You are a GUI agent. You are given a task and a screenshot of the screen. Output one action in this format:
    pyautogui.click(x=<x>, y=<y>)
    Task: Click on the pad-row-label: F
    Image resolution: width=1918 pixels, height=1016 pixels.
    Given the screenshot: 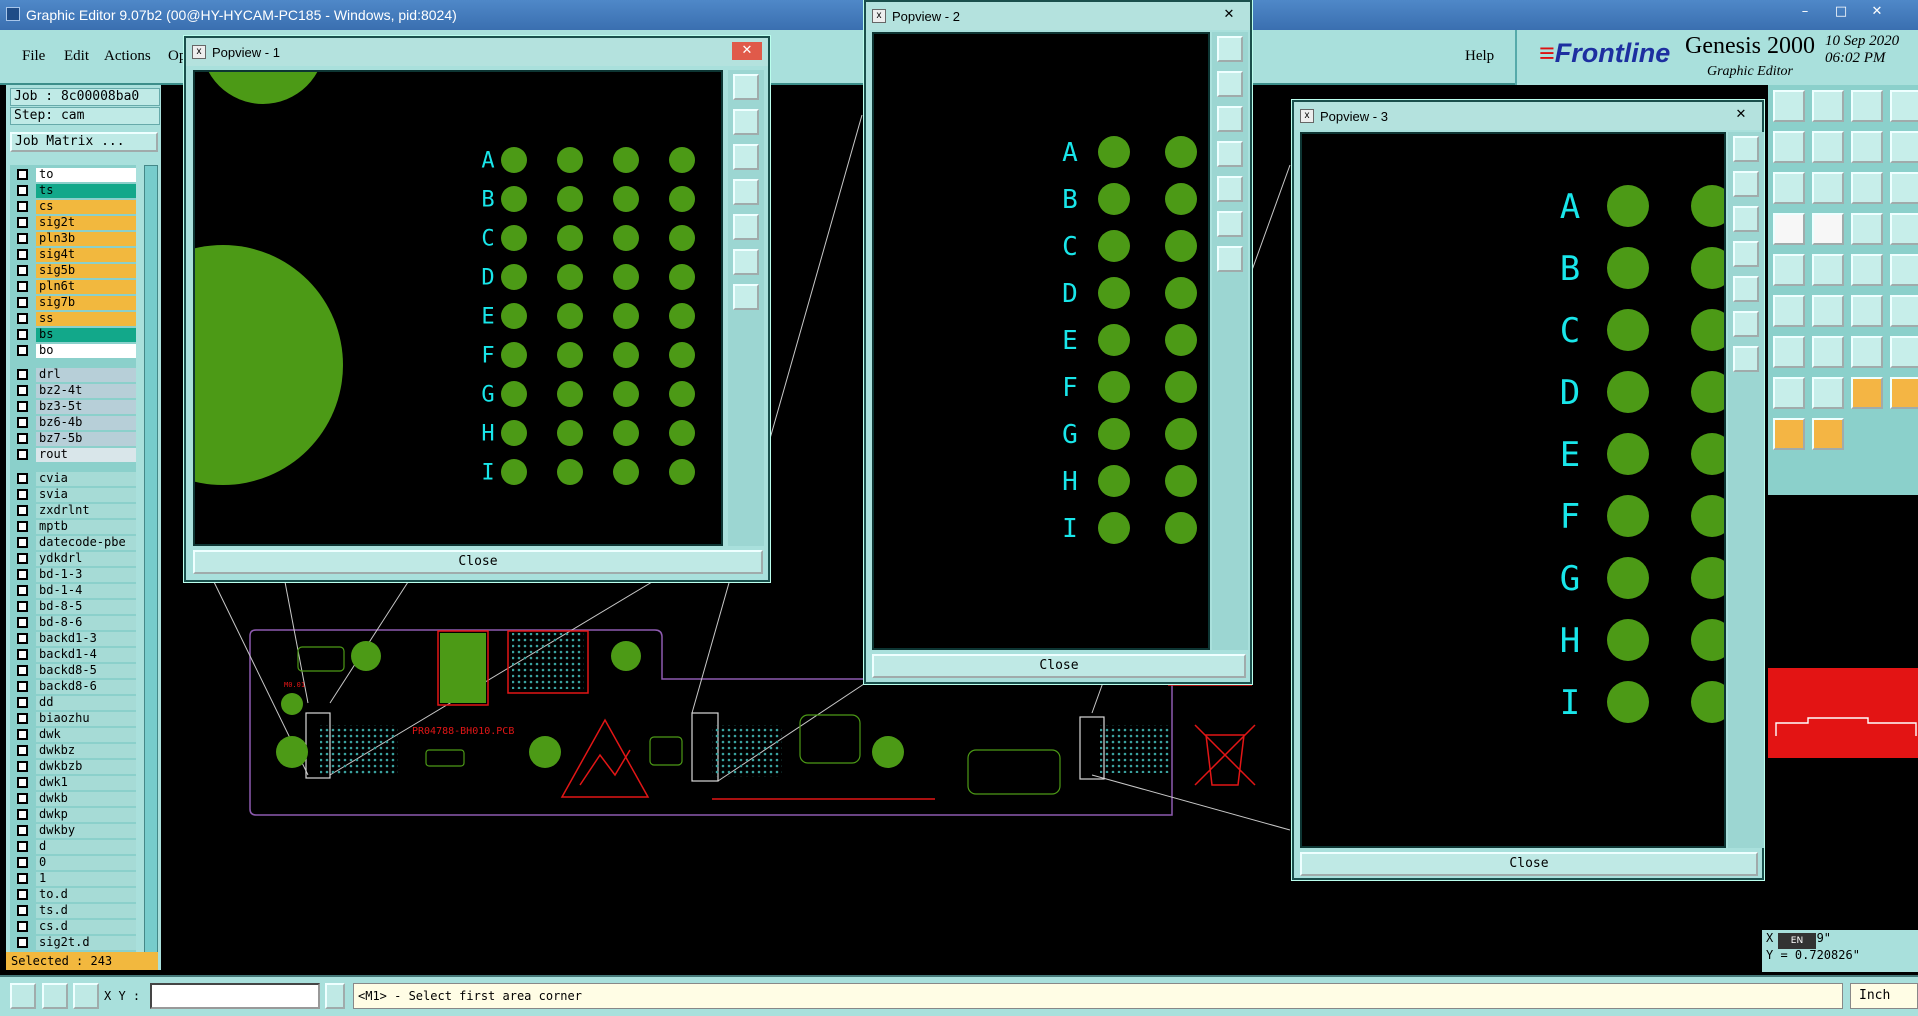 What is the action you would take?
    pyautogui.click(x=1070, y=388)
    